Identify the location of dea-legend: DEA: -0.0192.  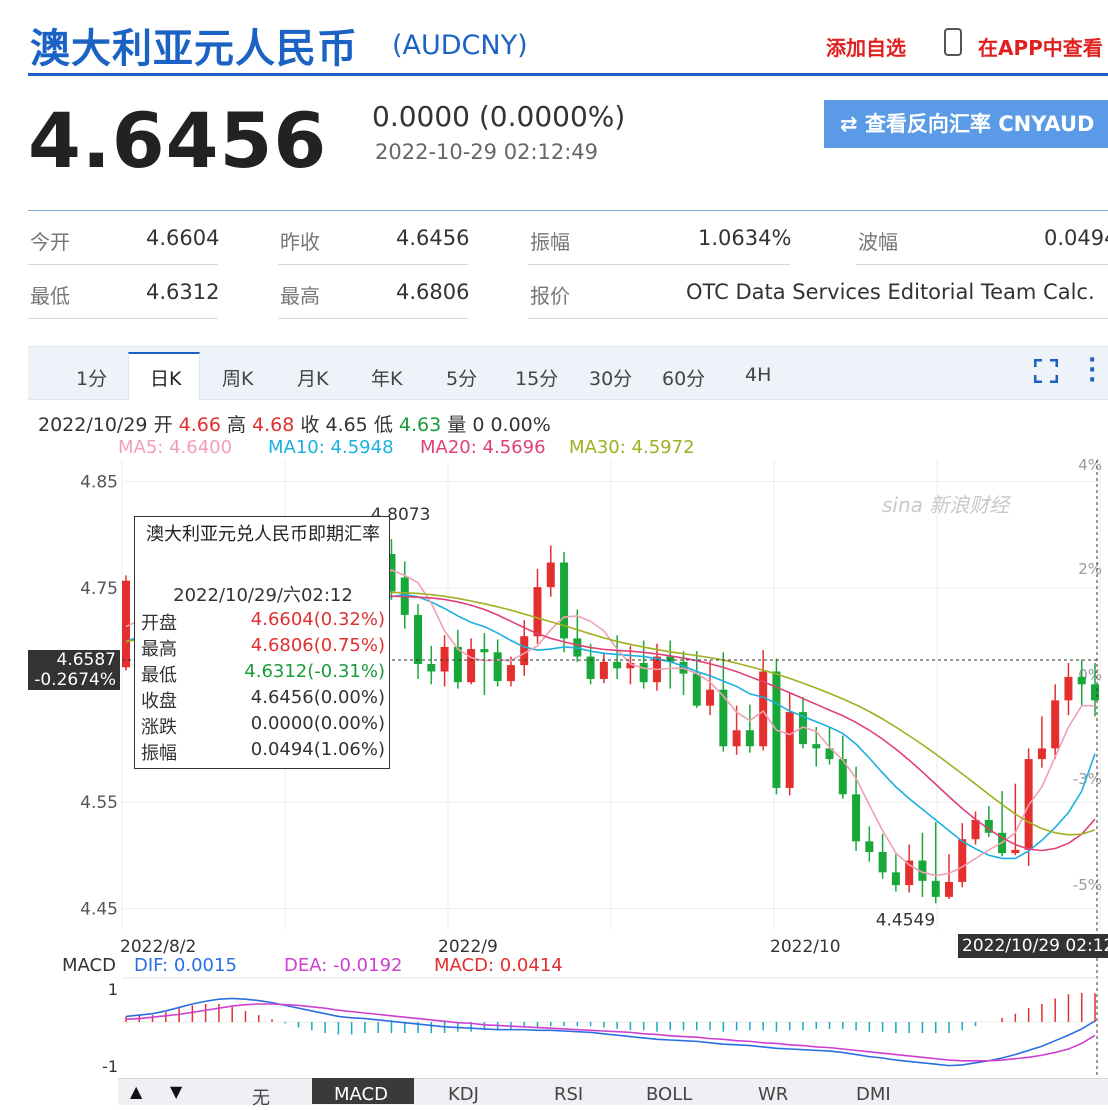
(343, 965).